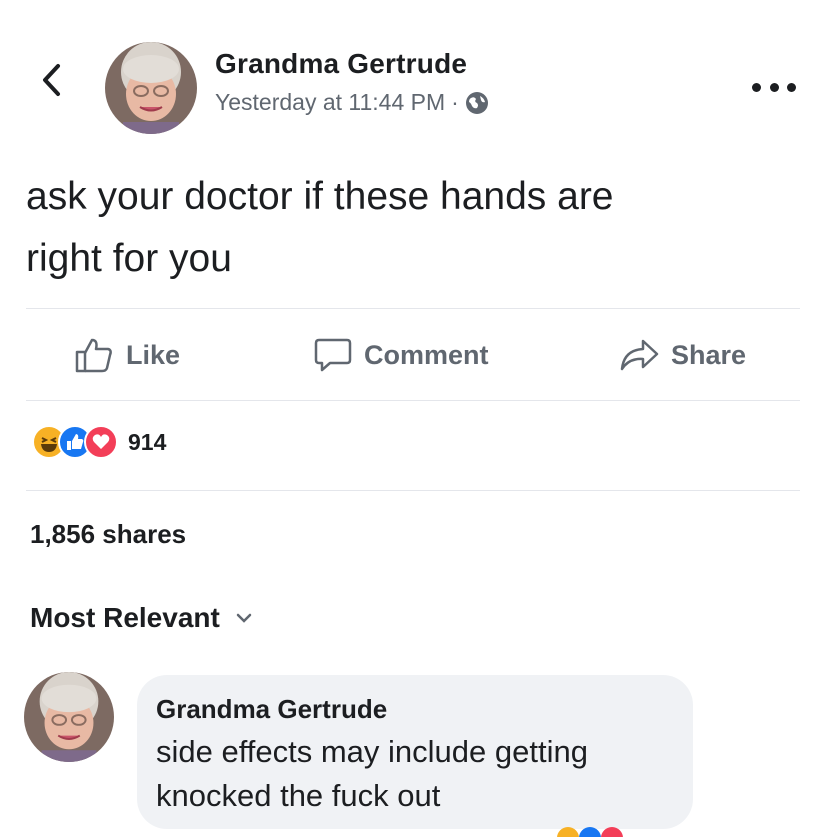  I want to click on comment-icon, so click(333, 355).